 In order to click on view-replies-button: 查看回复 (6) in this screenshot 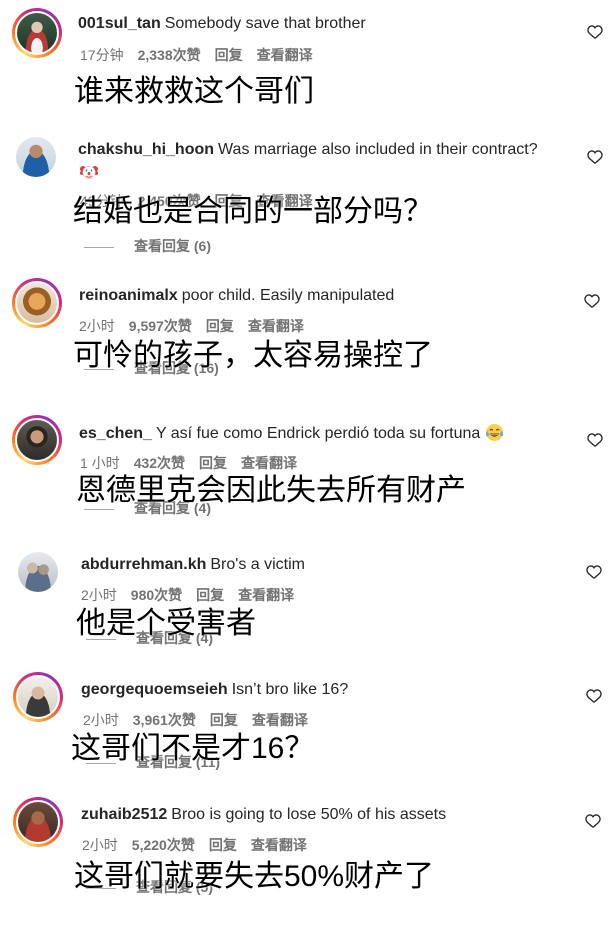, I will do `click(147, 246)`.